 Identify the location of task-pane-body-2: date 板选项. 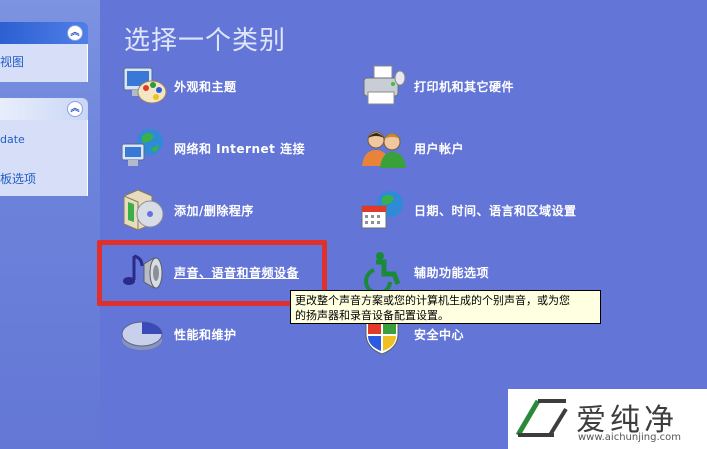
(44, 158).